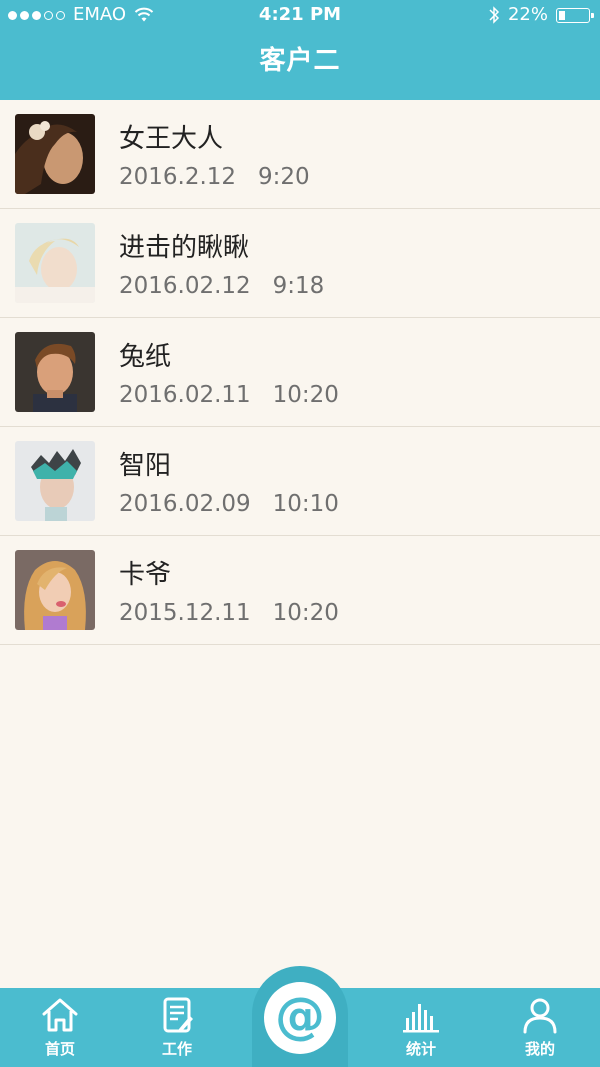 This screenshot has height=1067, width=600. Describe the element at coordinates (171, 139) in the screenshot. I see `customer-name: 女王大人` at that location.